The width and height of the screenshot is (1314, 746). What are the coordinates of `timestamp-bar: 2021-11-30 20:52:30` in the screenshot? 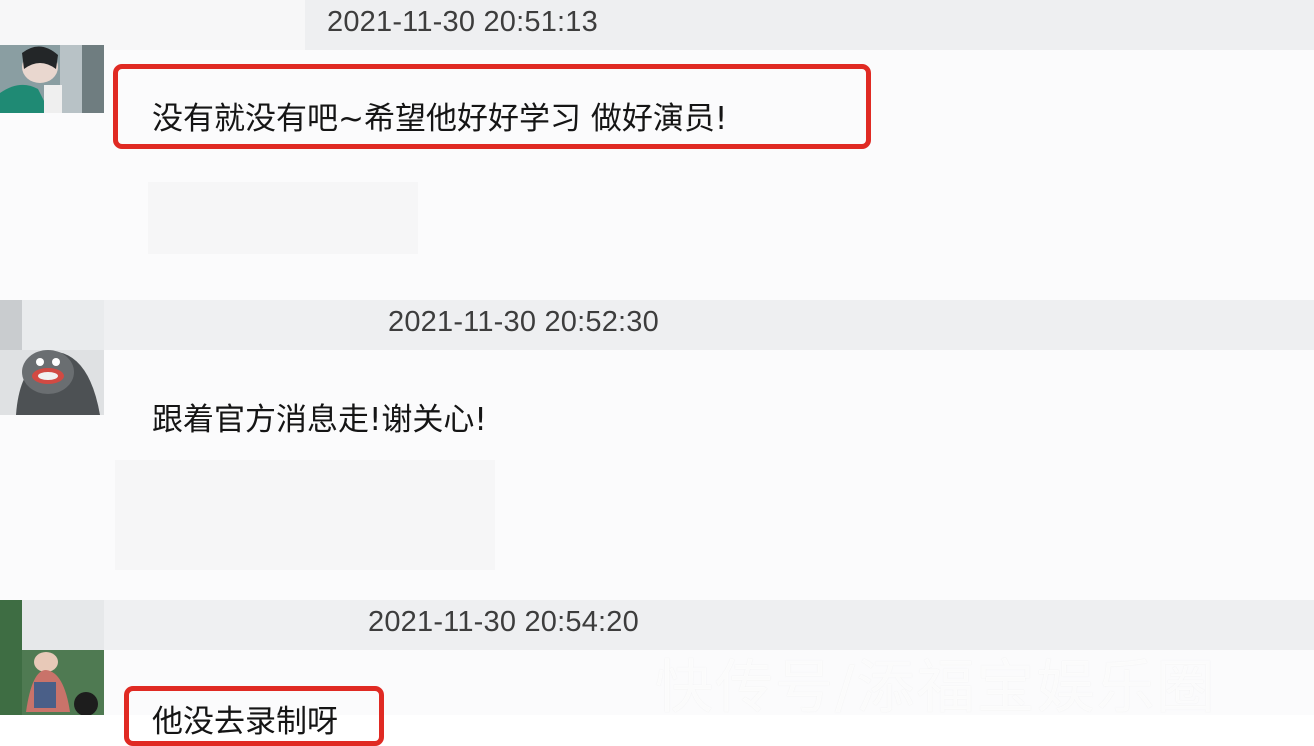 It's located at (832, 325).